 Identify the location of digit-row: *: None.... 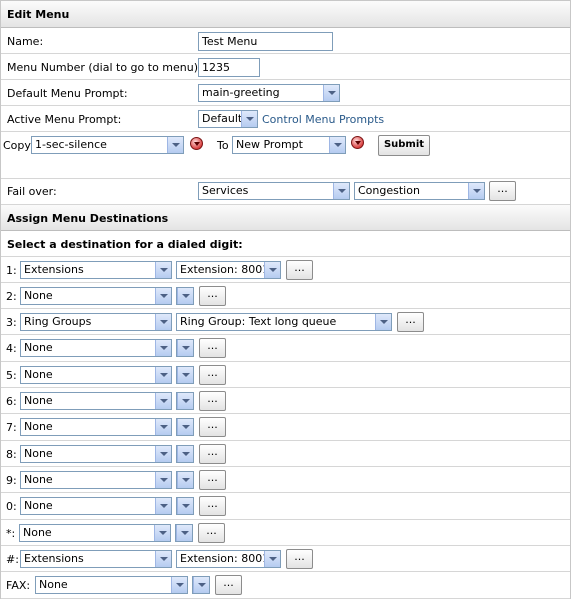
(285, 533).